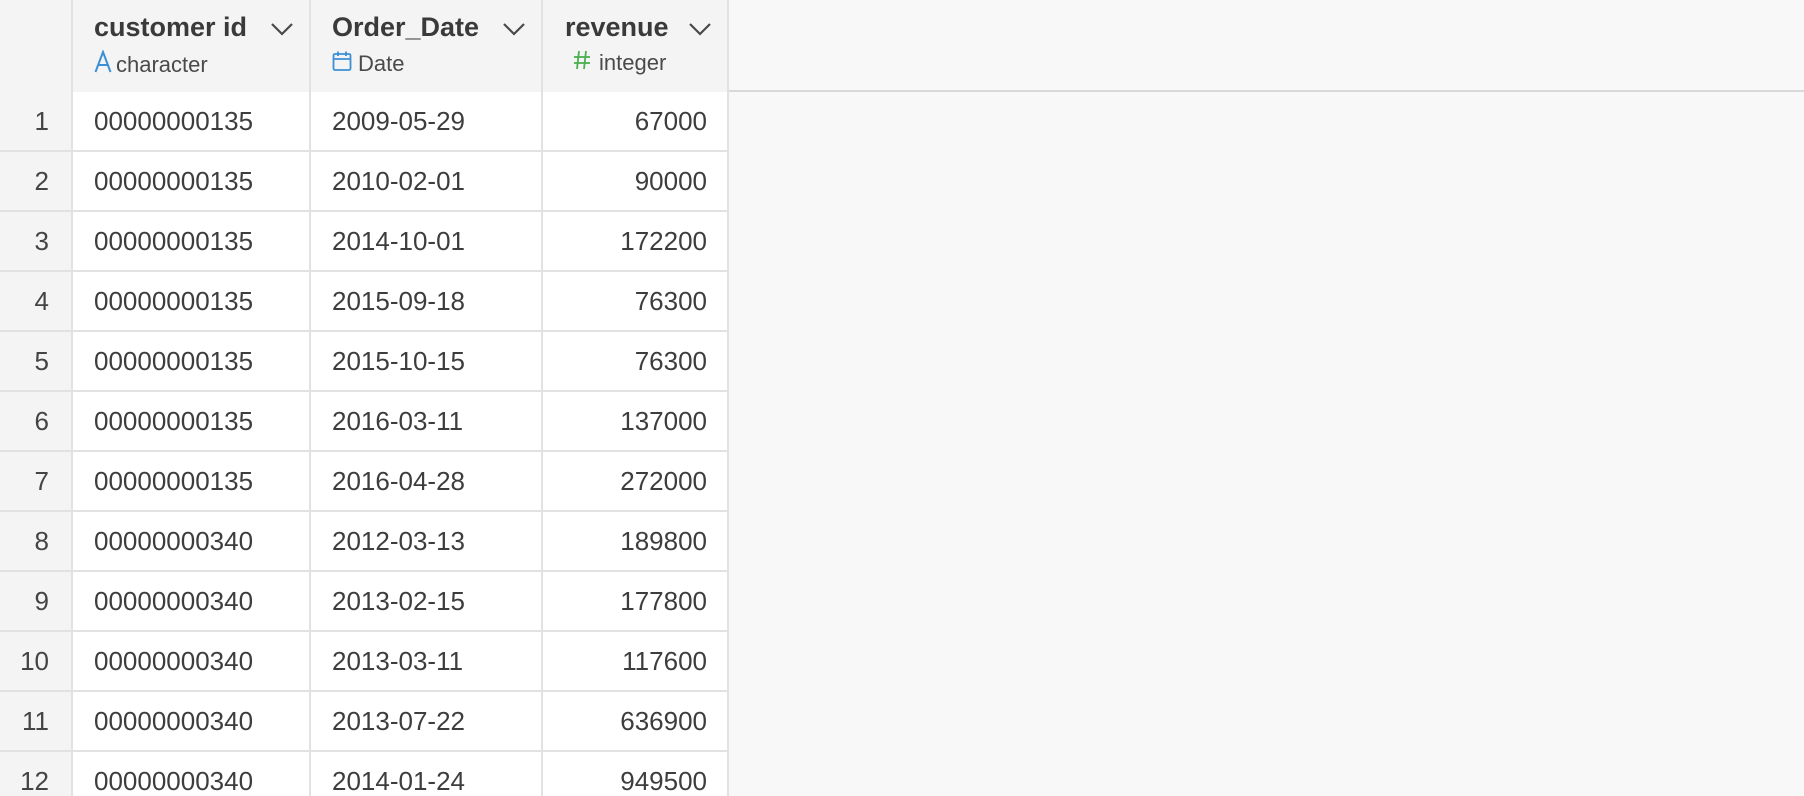 The height and width of the screenshot is (796, 1804). What do you see at coordinates (427, 121) in the screenshot?
I see `cell-order-date: 2009-05-29` at bounding box center [427, 121].